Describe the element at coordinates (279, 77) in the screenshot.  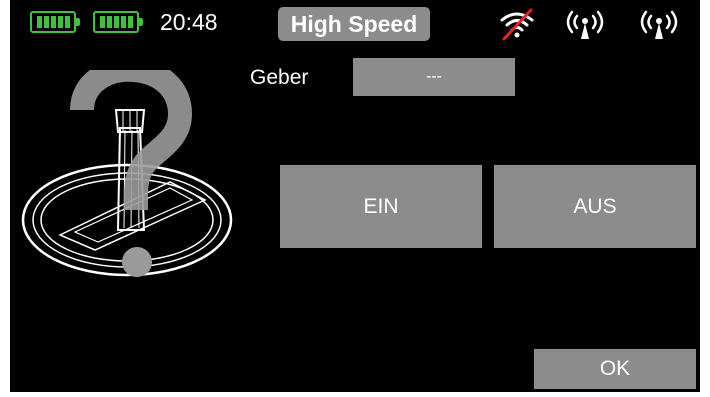
I see `control-label: Geber` at that location.